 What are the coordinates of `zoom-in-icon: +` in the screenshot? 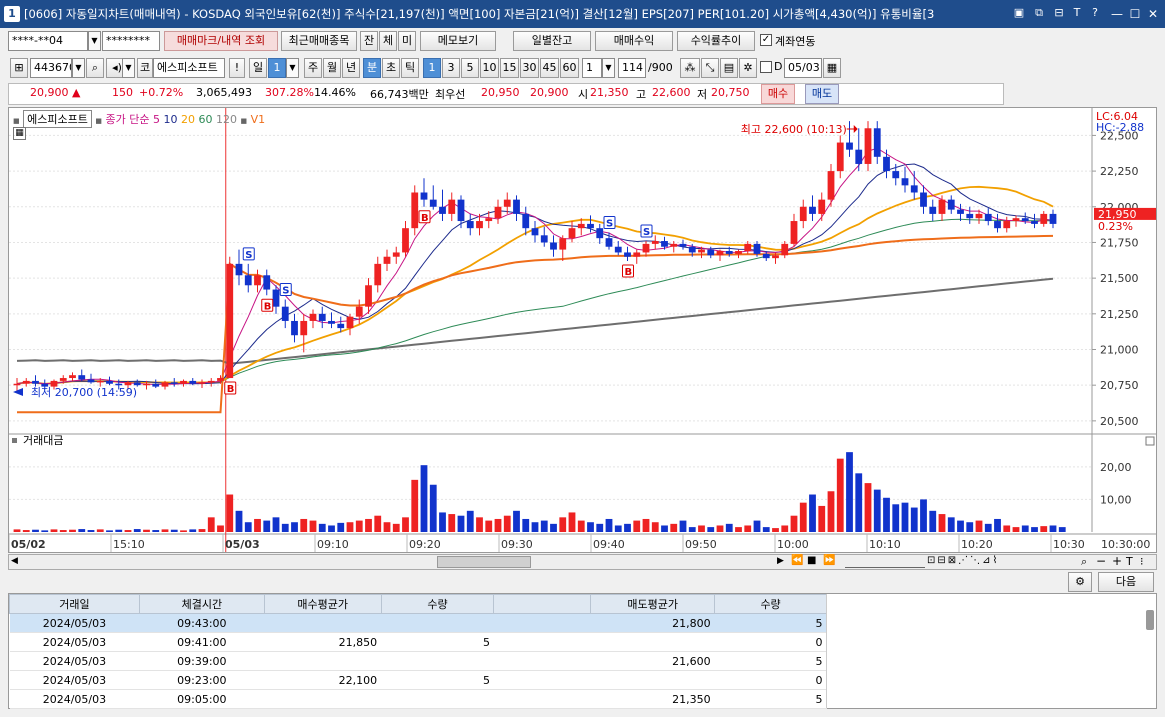 It's located at (1117, 561).